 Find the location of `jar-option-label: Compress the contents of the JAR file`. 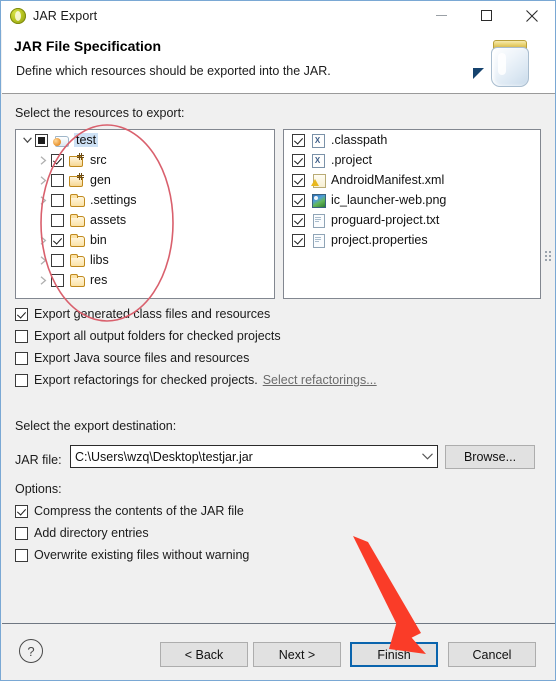

jar-option-label: Compress the contents of the JAR file is located at coordinates (139, 511).